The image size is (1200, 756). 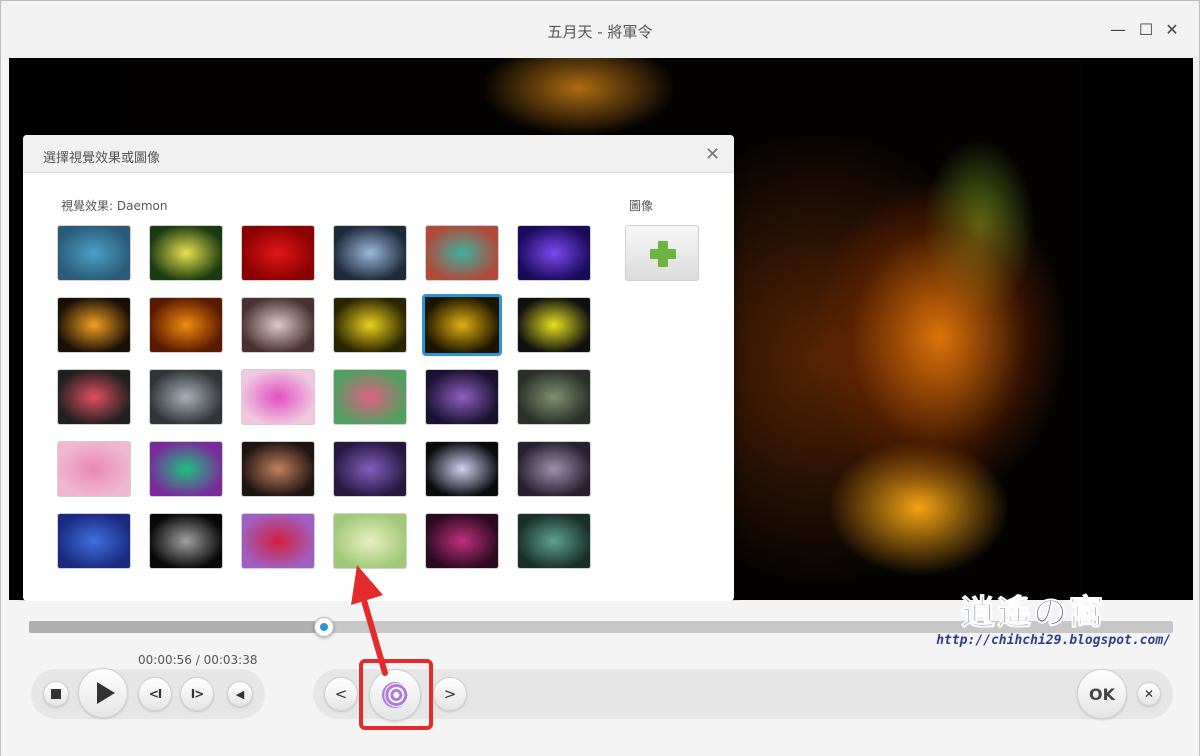 I want to click on maximize-button: ☐, so click(x=1146, y=30).